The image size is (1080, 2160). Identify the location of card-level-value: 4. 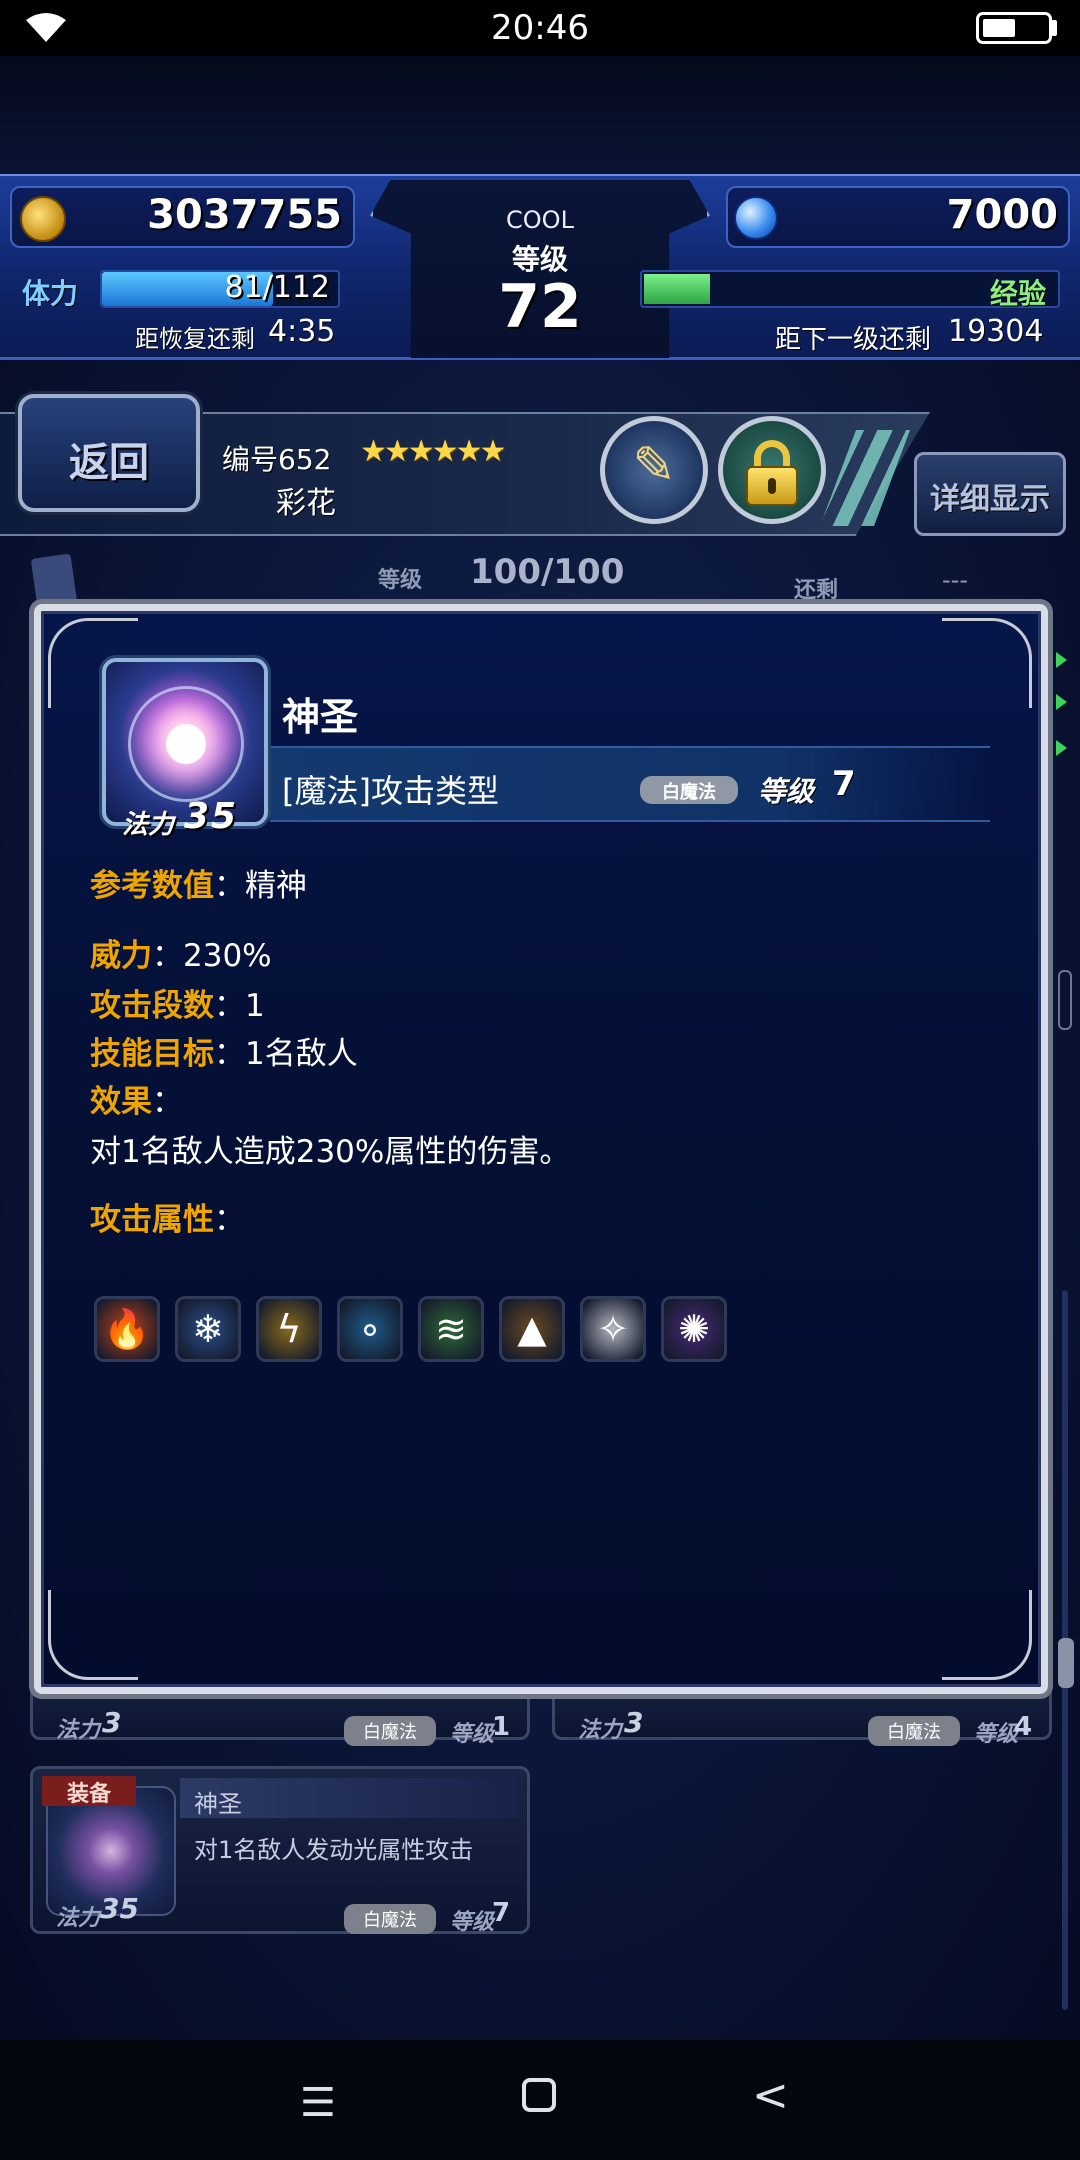
(1023, 1727).